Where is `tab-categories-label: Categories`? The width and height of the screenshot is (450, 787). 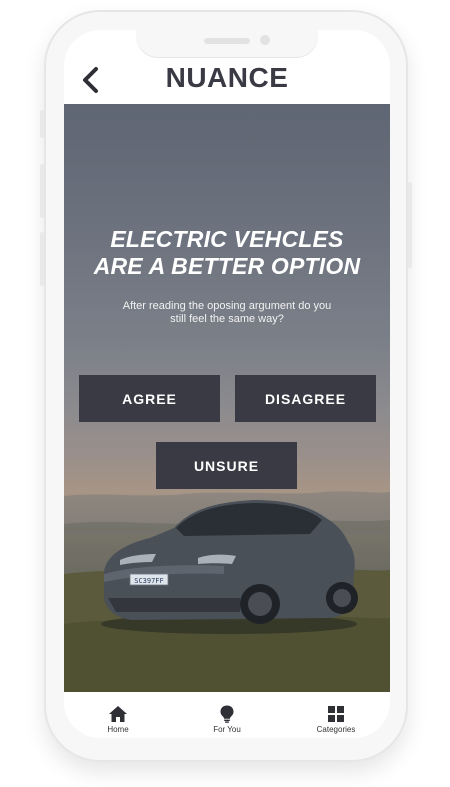 tab-categories-label: Categories is located at coordinates (336, 729).